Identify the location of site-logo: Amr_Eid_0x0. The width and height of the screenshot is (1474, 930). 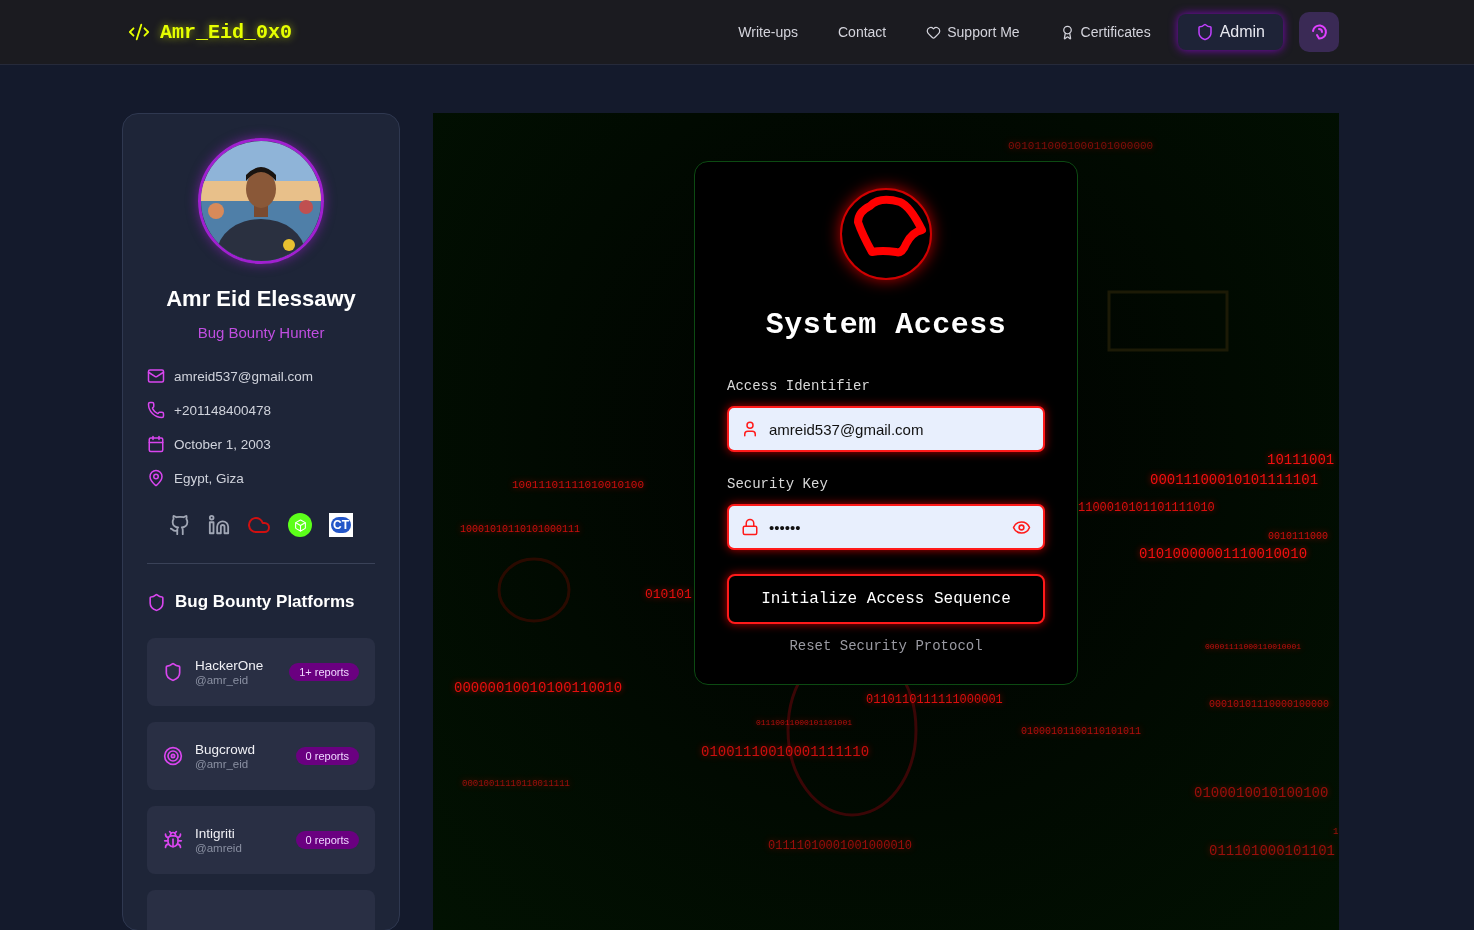
(226, 32).